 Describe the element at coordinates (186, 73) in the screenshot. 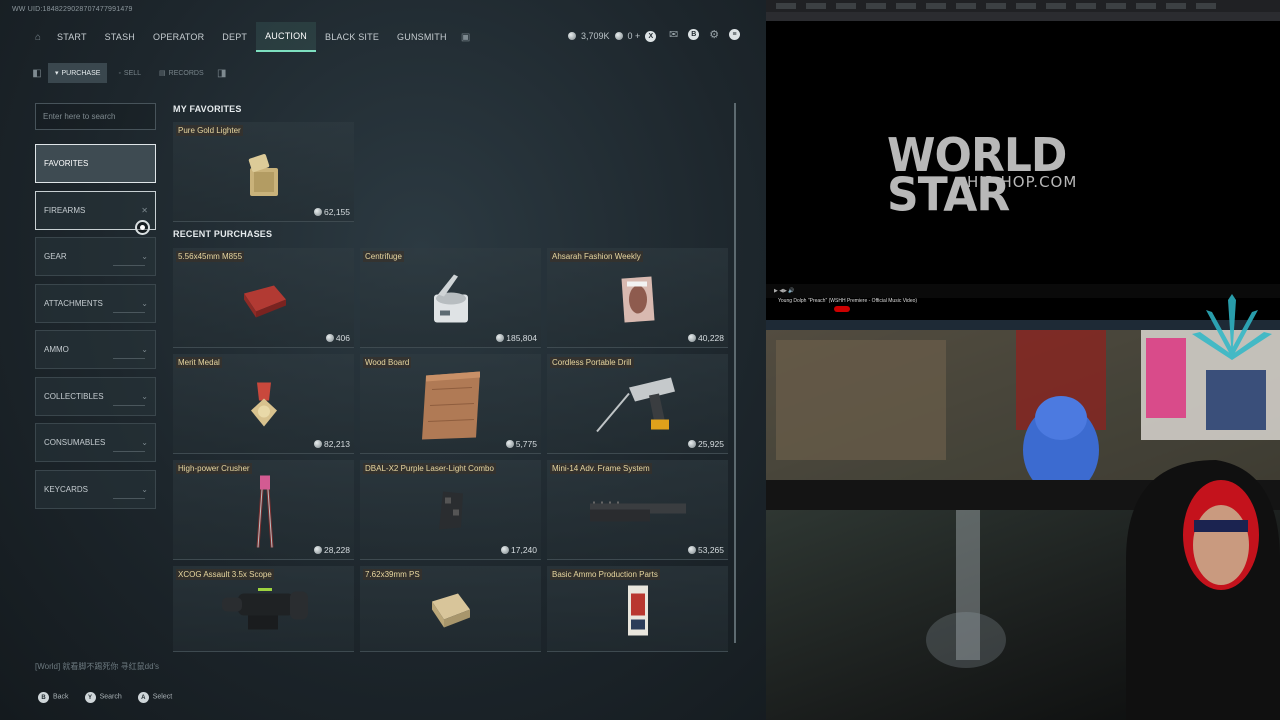

I see `subtab-records-label: RECORDS` at that location.